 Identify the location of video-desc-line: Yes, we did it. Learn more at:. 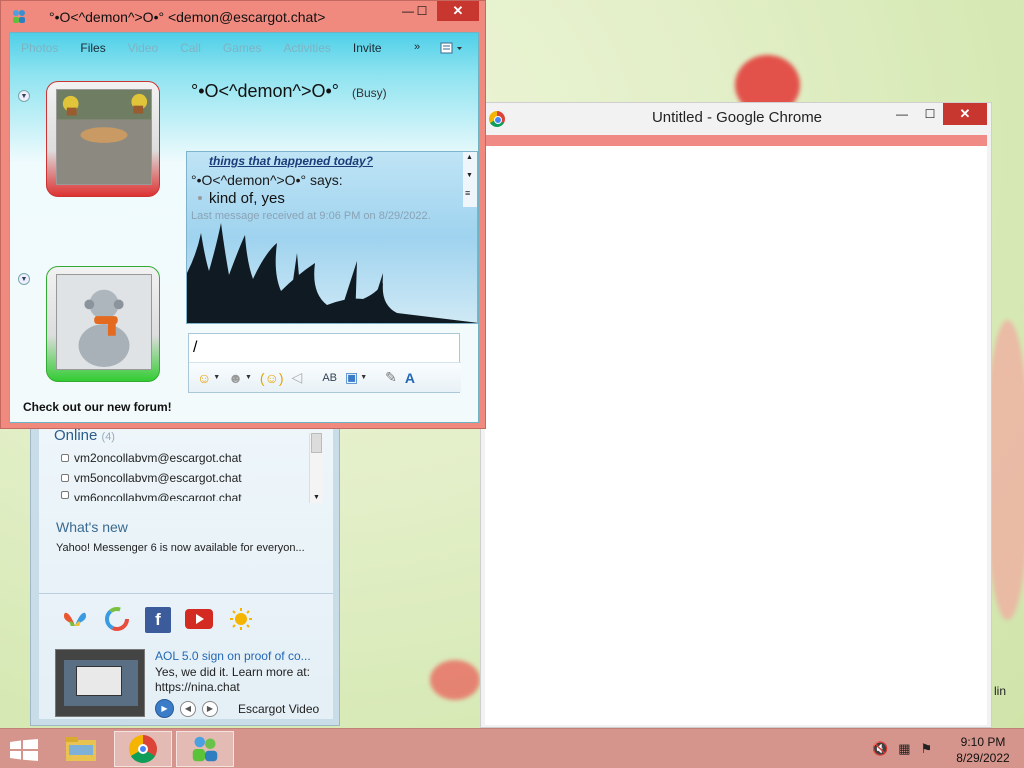
(232, 672).